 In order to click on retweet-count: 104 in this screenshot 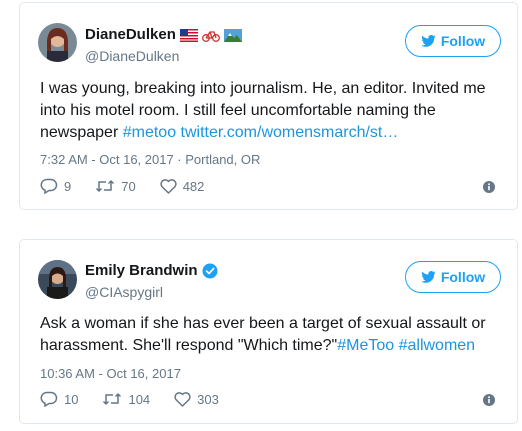, I will do `click(139, 399)`.